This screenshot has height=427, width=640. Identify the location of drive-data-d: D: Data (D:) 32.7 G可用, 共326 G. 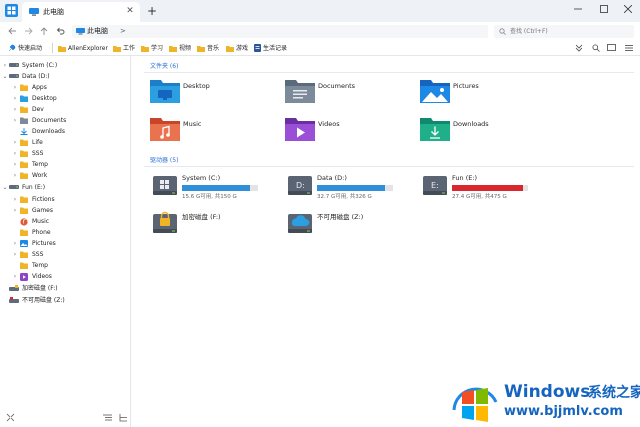
(352, 188).